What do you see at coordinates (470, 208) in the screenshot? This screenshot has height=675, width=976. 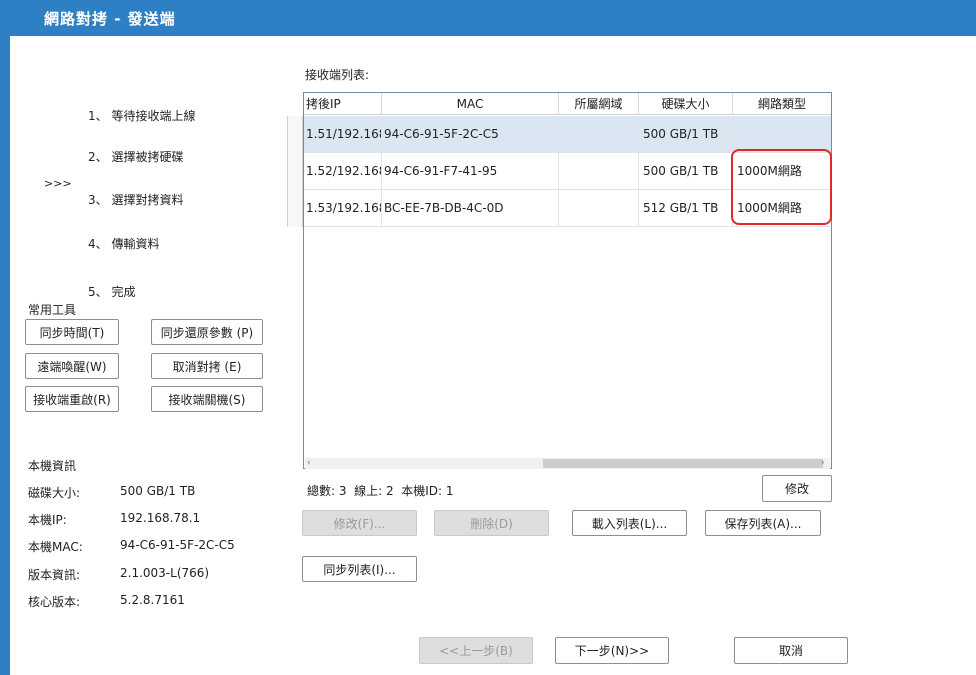 I see `mac-cell: BC-EE-7B-DB-4C-0D` at bounding box center [470, 208].